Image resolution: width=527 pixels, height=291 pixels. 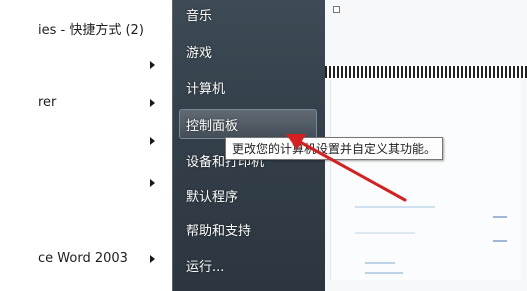 I want to click on program-item-office-word-2003: ce Word 2003, so click(x=83, y=258).